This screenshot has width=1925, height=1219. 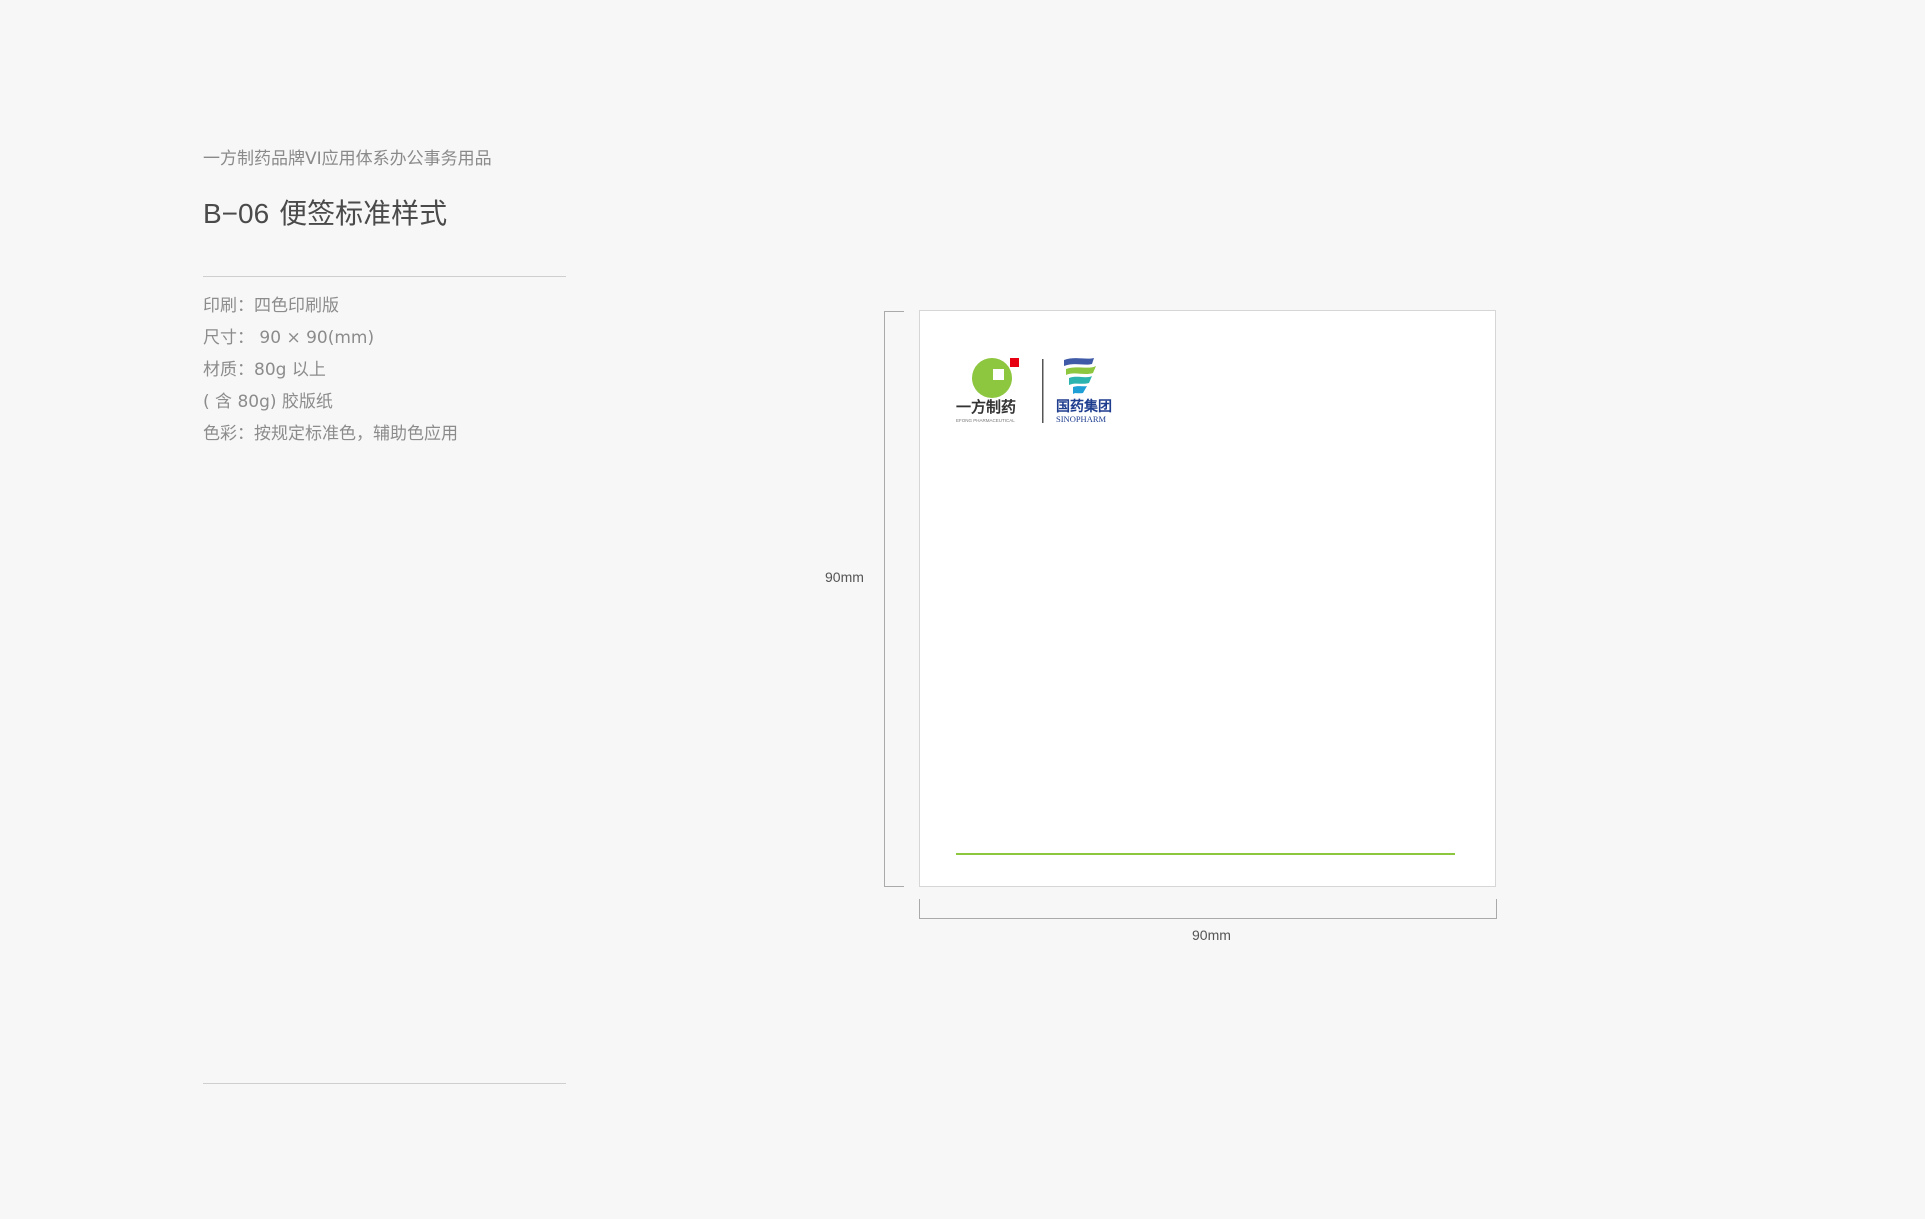 I want to click on header-subtitle: 一方制药品牌VI应用体系办公事务用品, so click(x=347, y=159).